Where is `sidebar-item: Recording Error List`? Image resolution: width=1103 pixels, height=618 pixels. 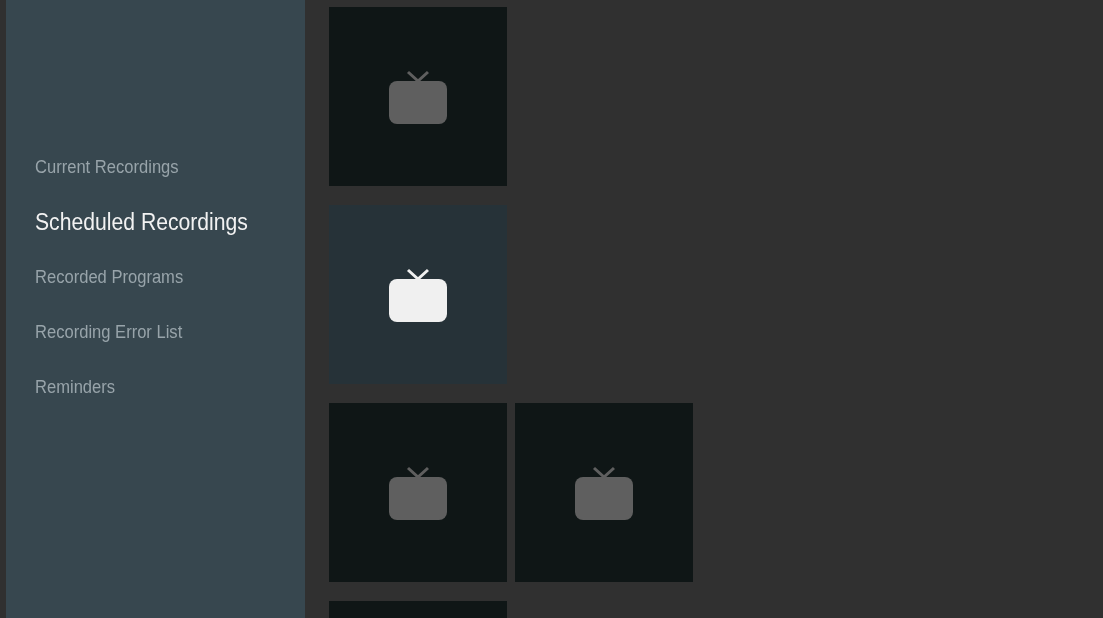 sidebar-item: Recording Error List is located at coordinates (170, 332).